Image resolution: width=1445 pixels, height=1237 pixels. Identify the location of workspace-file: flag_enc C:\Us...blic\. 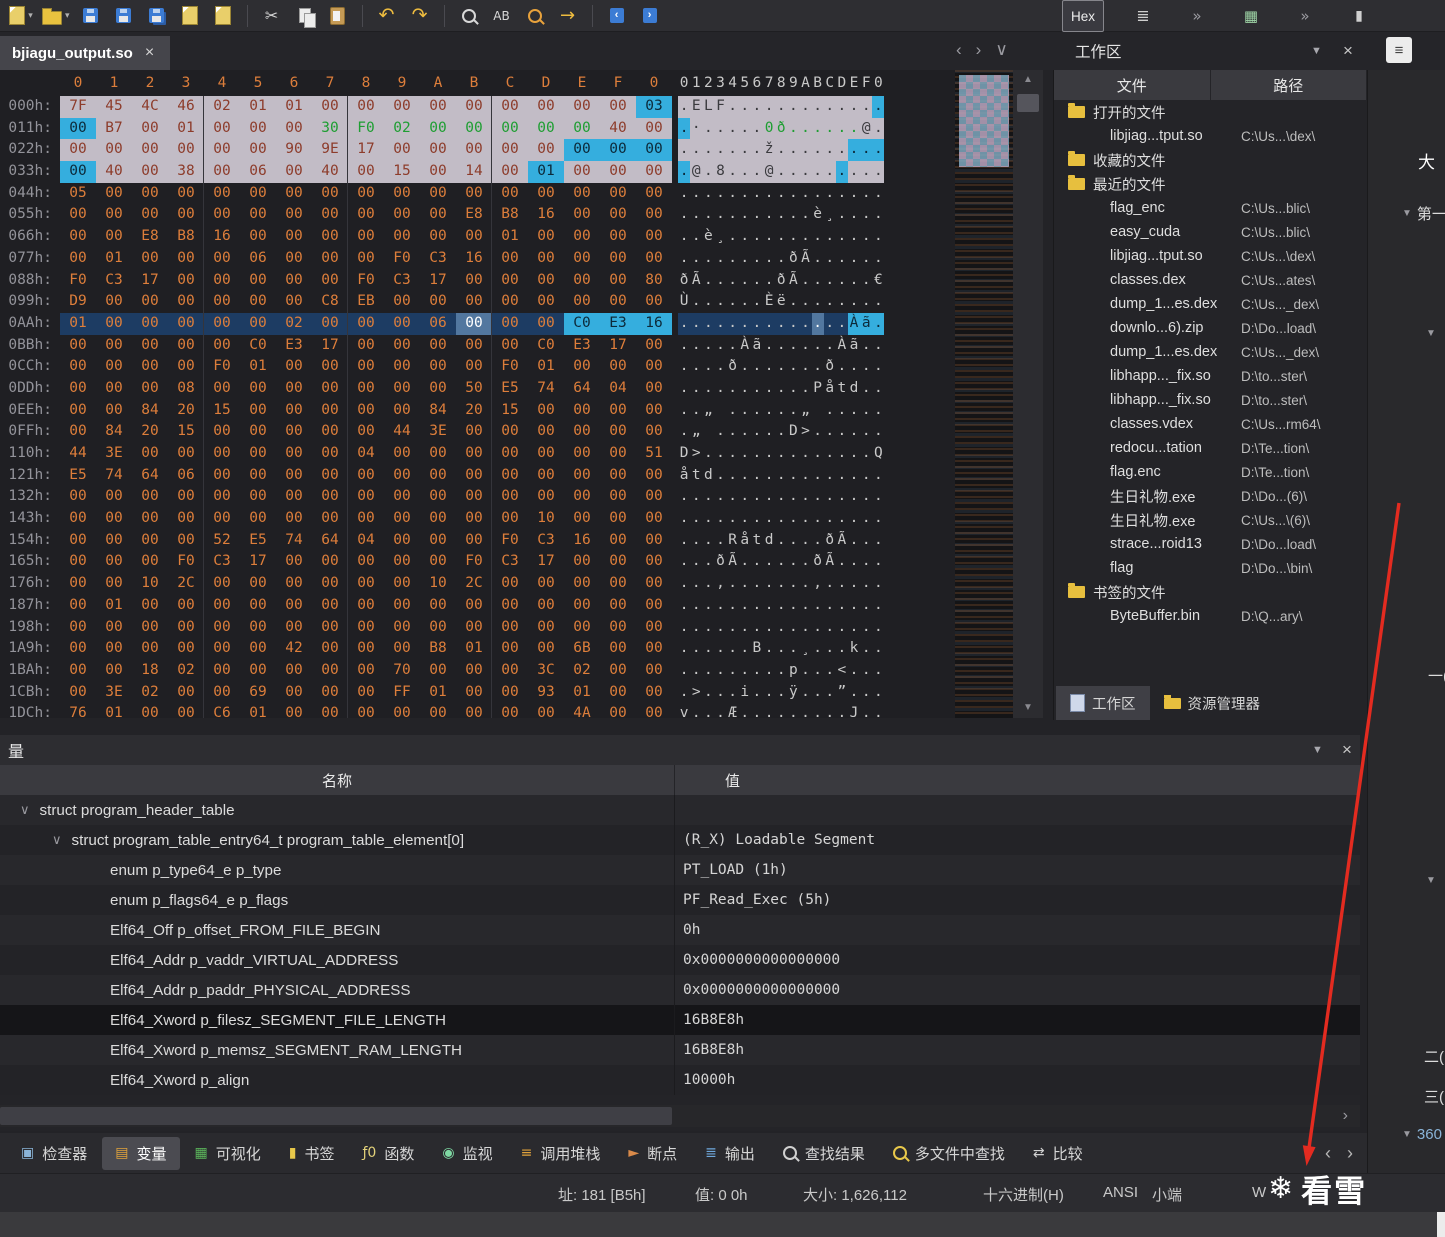
(1210, 208).